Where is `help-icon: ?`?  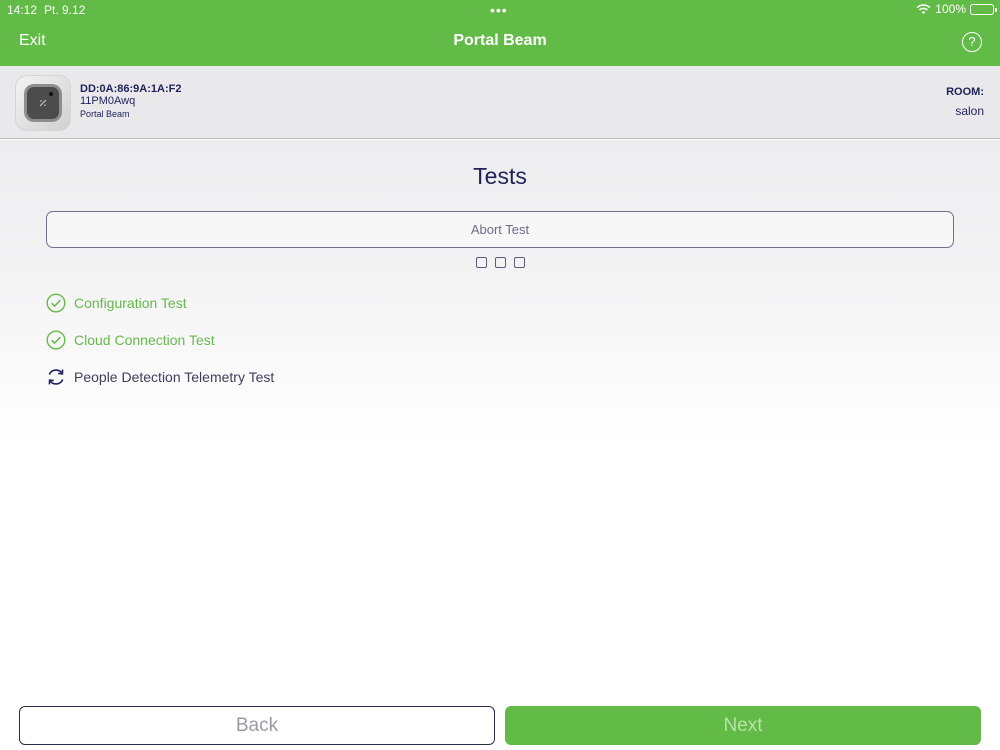 help-icon: ? is located at coordinates (972, 42).